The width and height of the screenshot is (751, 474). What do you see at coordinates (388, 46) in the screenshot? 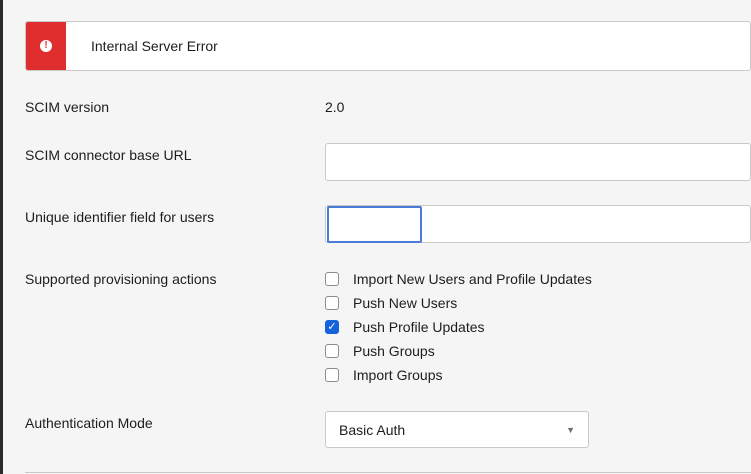
I see `error-alert: ! Internal Server Error` at bounding box center [388, 46].